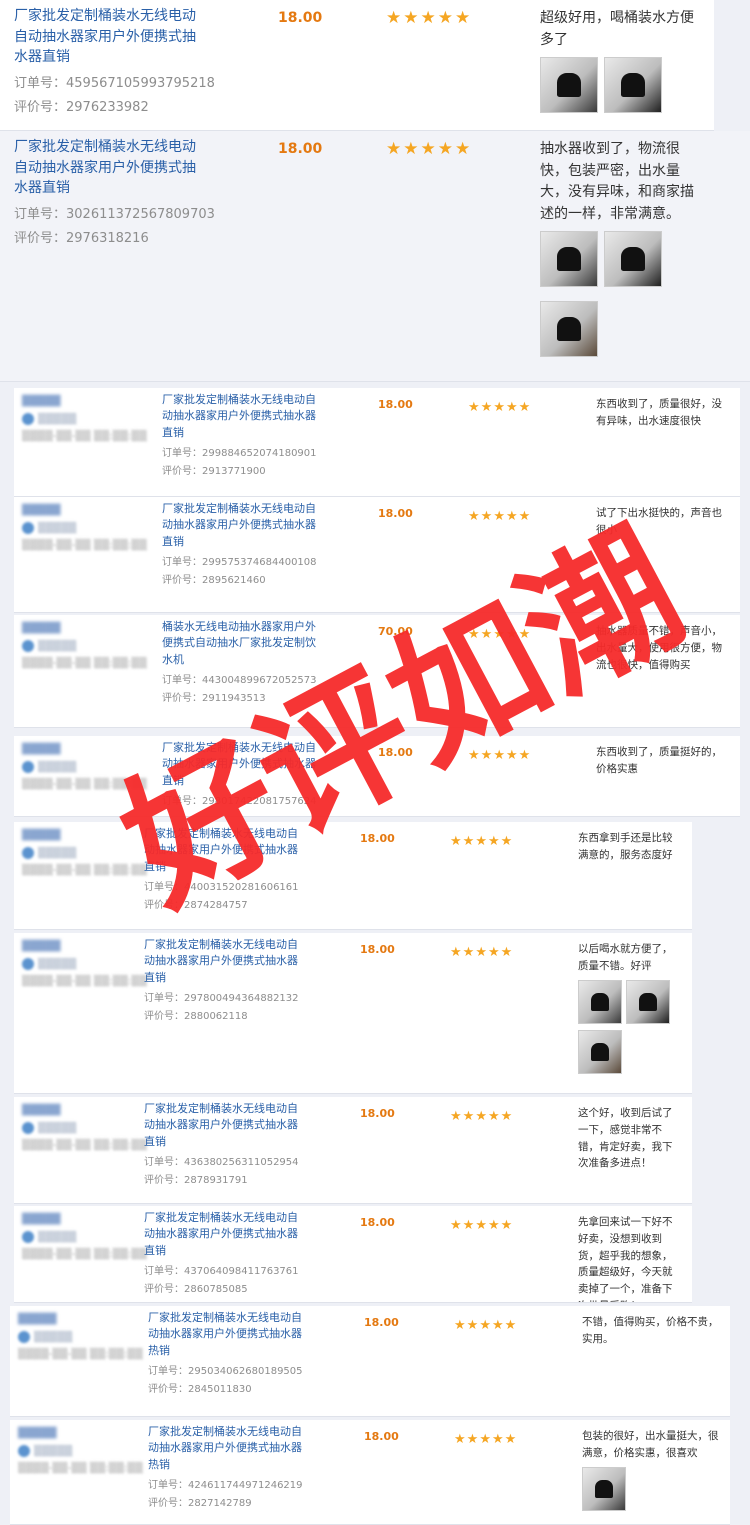  What do you see at coordinates (659, 648) in the screenshot?
I see `review-comment: 抽水器质量不错，声音小，出水量大，使用很方便，物流也很快，值得购买` at bounding box center [659, 648].